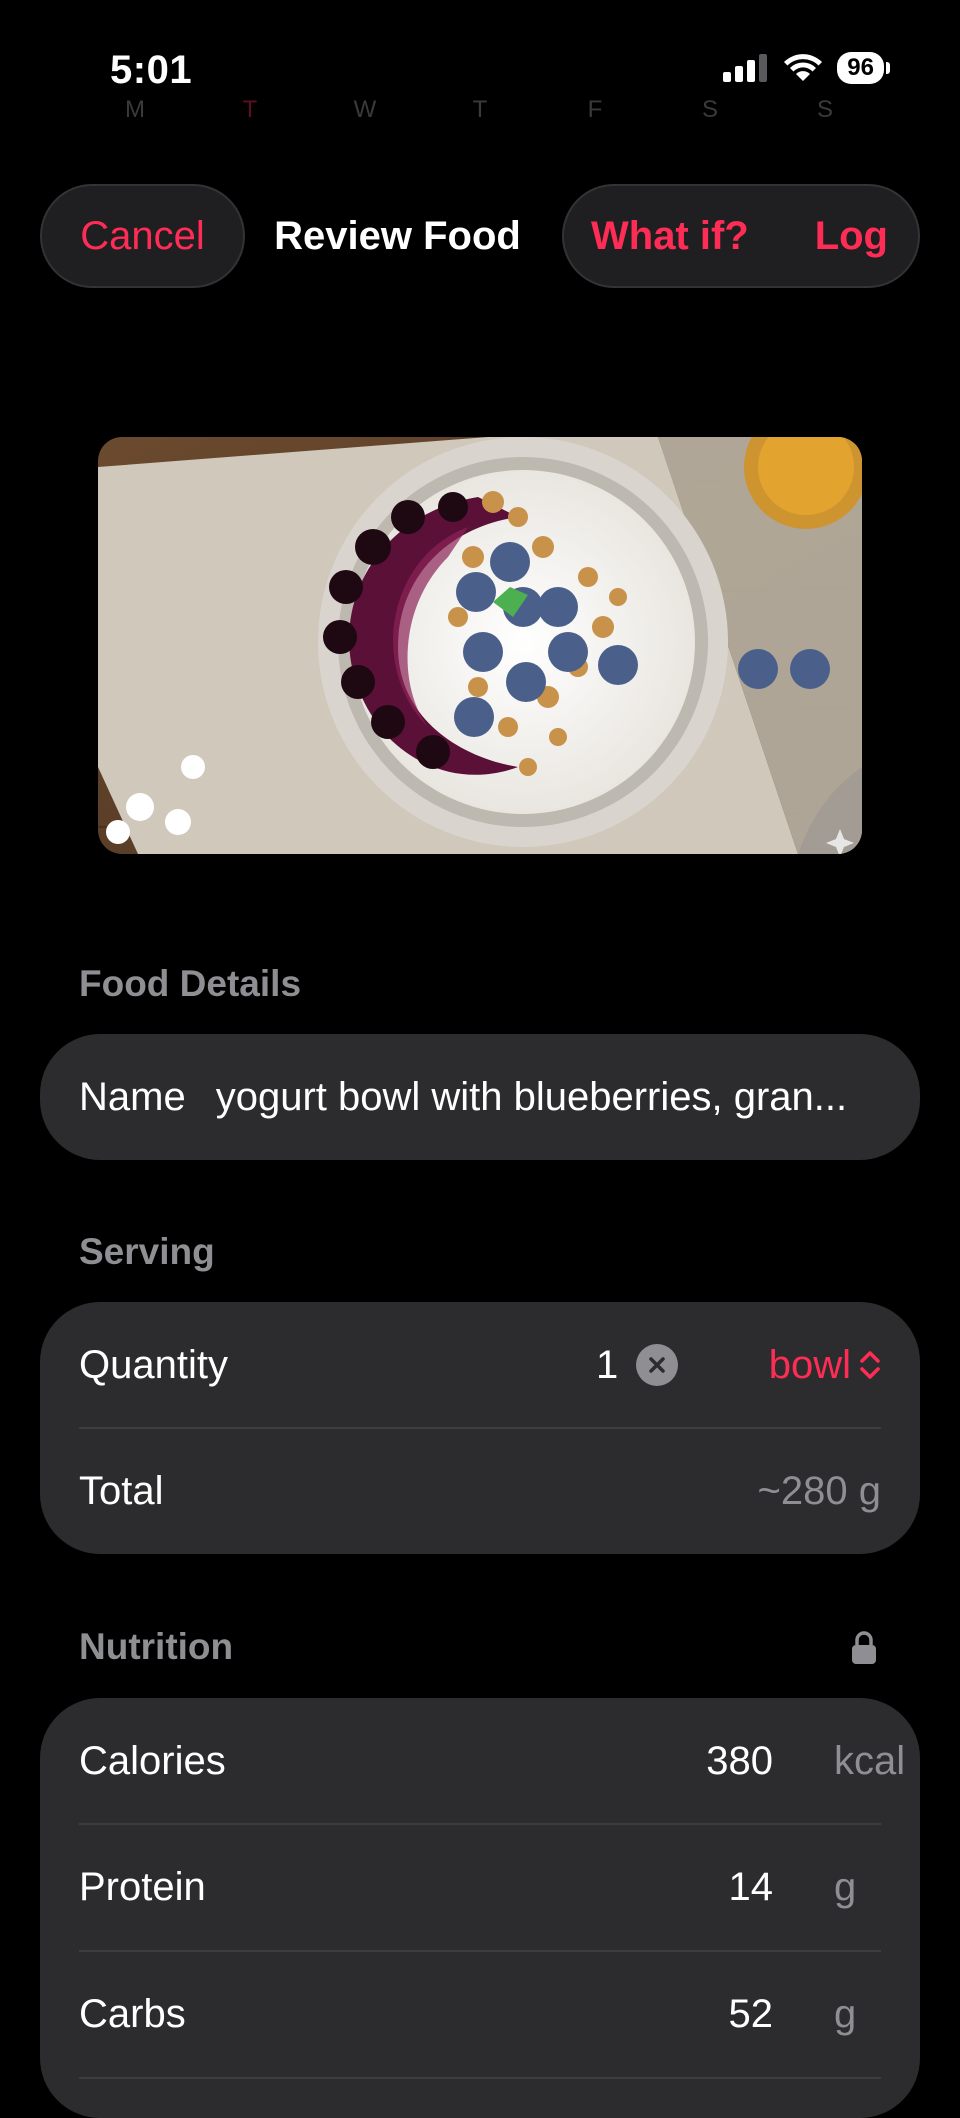  Describe the element at coordinates (824, 109) in the screenshot. I see `week-day-sun: S` at that location.